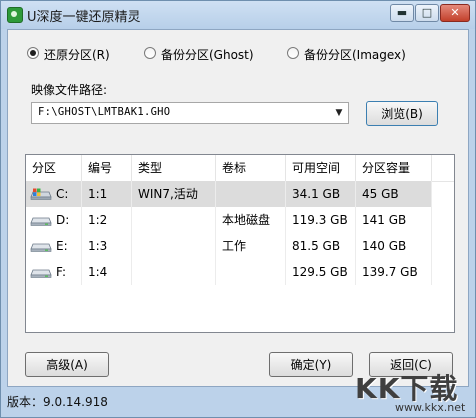 The height and width of the screenshot is (418, 476). Describe the element at coordinates (107, 220) in the screenshot. I see `number-cell: 1:2` at that location.